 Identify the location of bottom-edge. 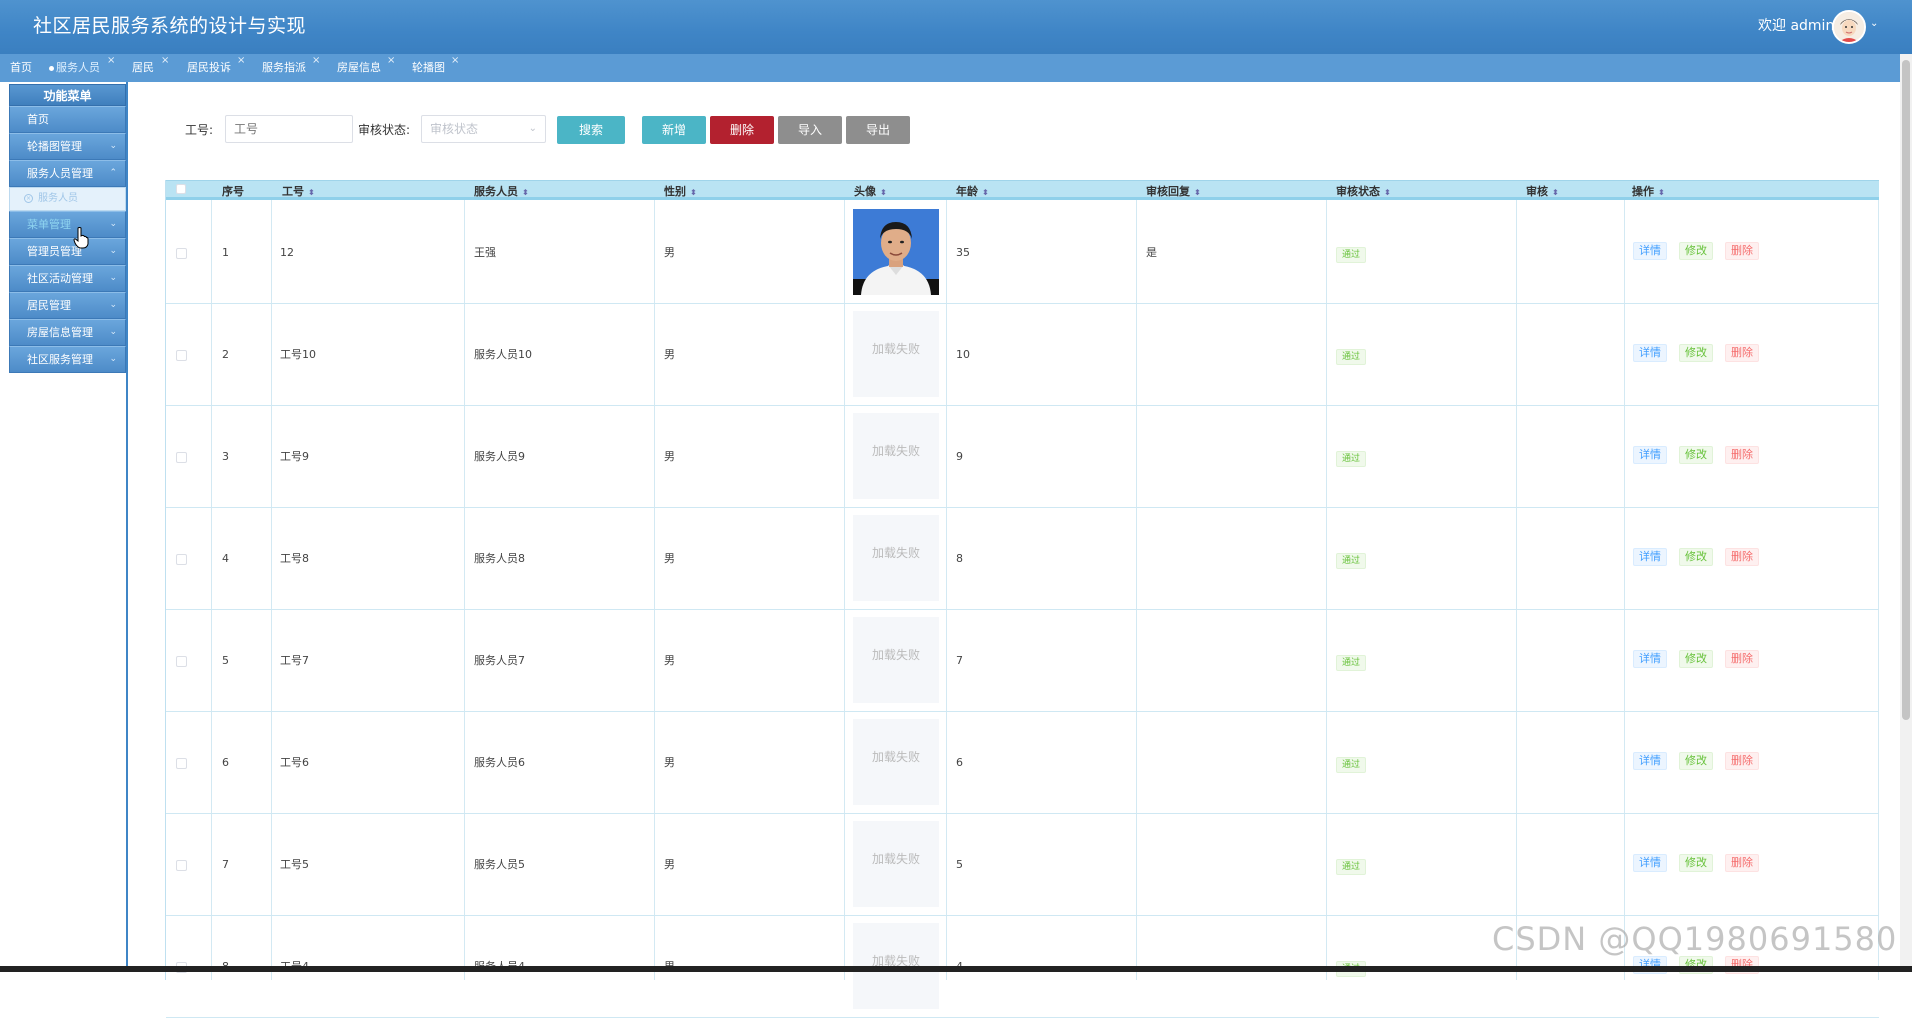
(956, 969).